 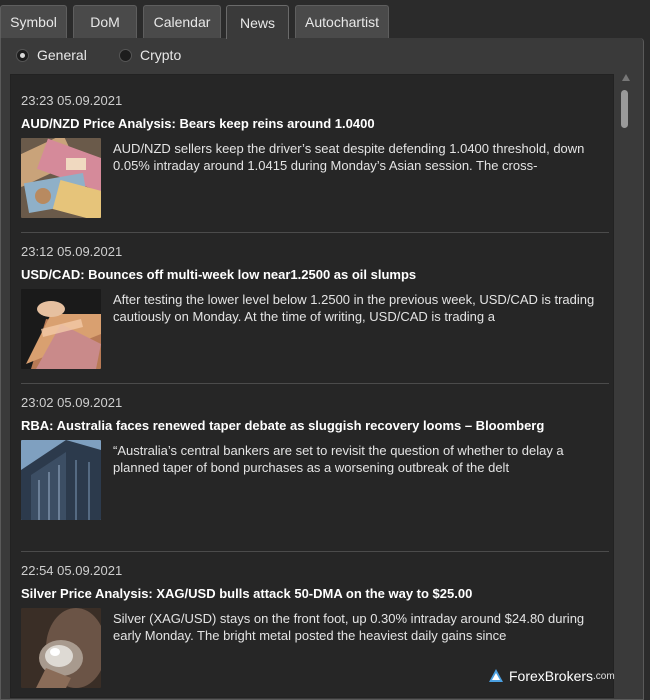 I want to click on news-timestamp: 22:54 05.09.2021, so click(x=72, y=570).